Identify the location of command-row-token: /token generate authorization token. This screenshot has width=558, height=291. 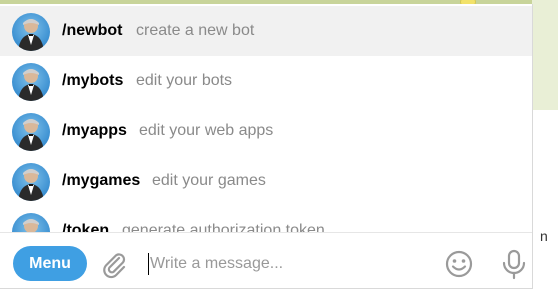
(266, 219).